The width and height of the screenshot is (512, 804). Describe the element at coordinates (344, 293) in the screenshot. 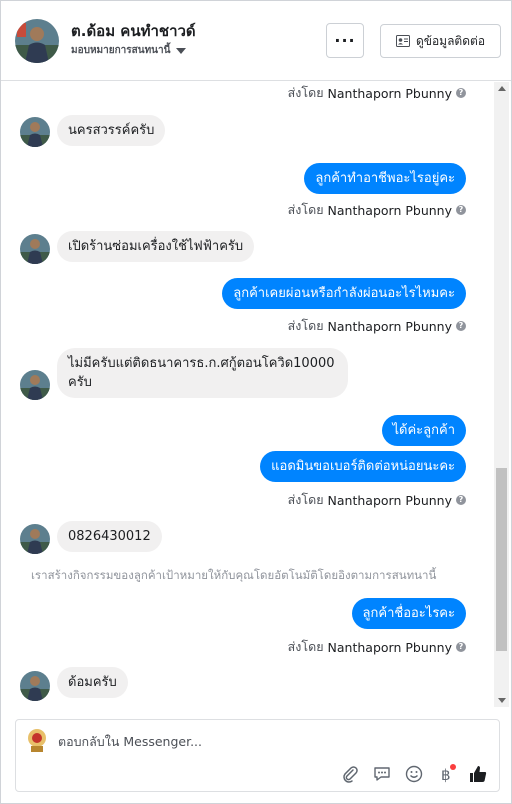

I see `outgoing-message: ลูกค้าเคยผ่อนหรือกำลังผ่อนอะไรไหมคะ` at that location.